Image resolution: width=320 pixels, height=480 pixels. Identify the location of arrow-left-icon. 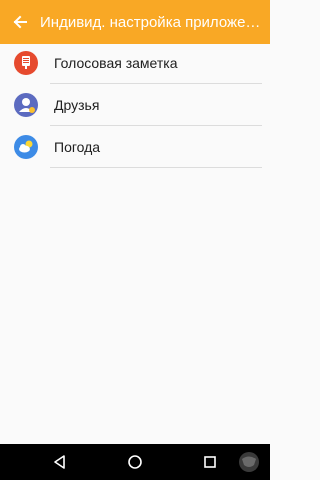
(20, 22).